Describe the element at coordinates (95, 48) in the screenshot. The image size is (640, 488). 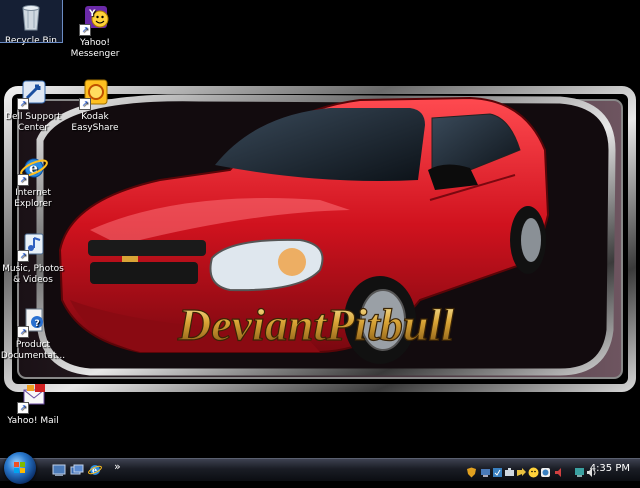
I see `desktop-icon-label: Yahoo! Messenger` at that location.